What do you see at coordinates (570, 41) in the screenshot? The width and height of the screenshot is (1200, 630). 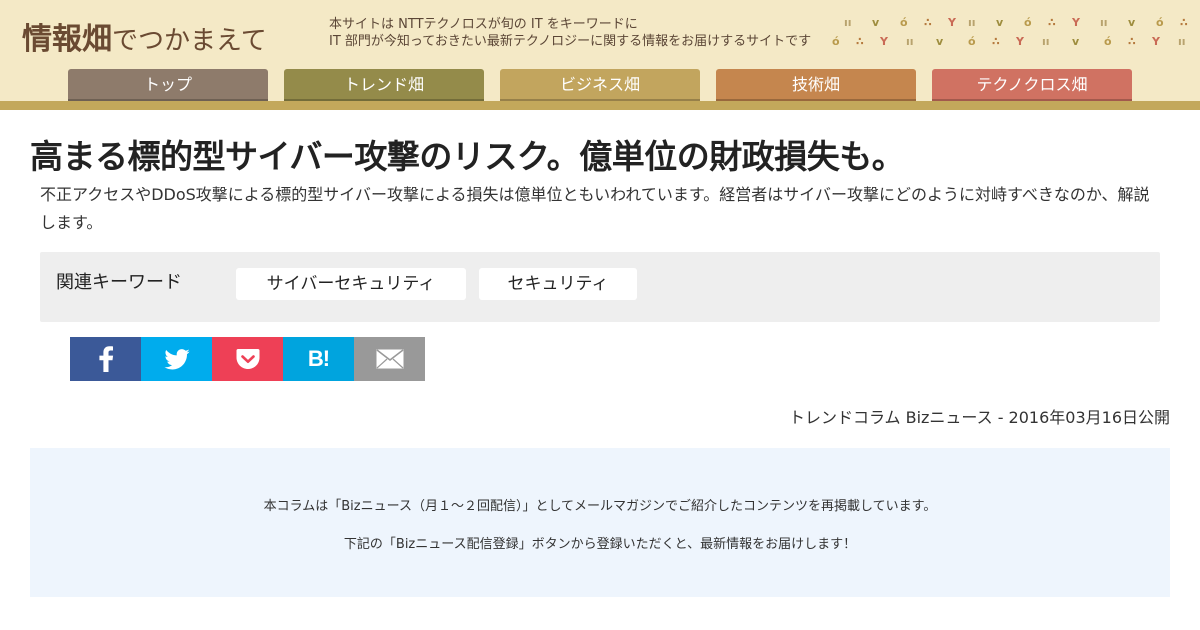 I see `tagline-line-2: IT 部門が今知っておきたい最新テクノロジーに関する情報をお届けするサイトです` at bounding box center [570, 41].